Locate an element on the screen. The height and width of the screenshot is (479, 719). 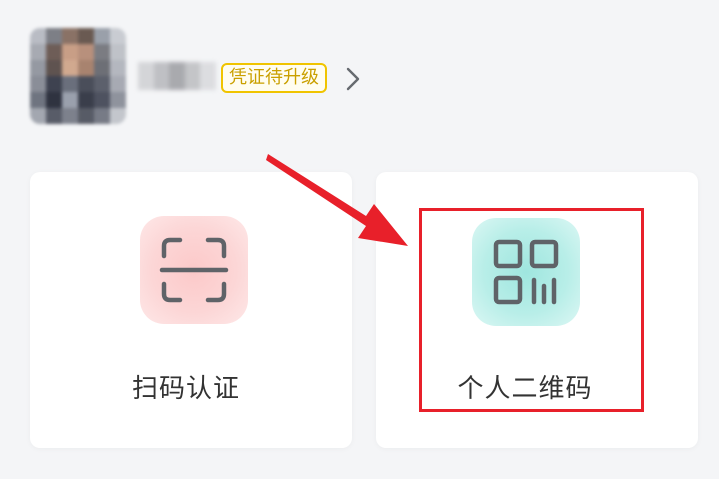
avatar is located at coordinates (78, 76).